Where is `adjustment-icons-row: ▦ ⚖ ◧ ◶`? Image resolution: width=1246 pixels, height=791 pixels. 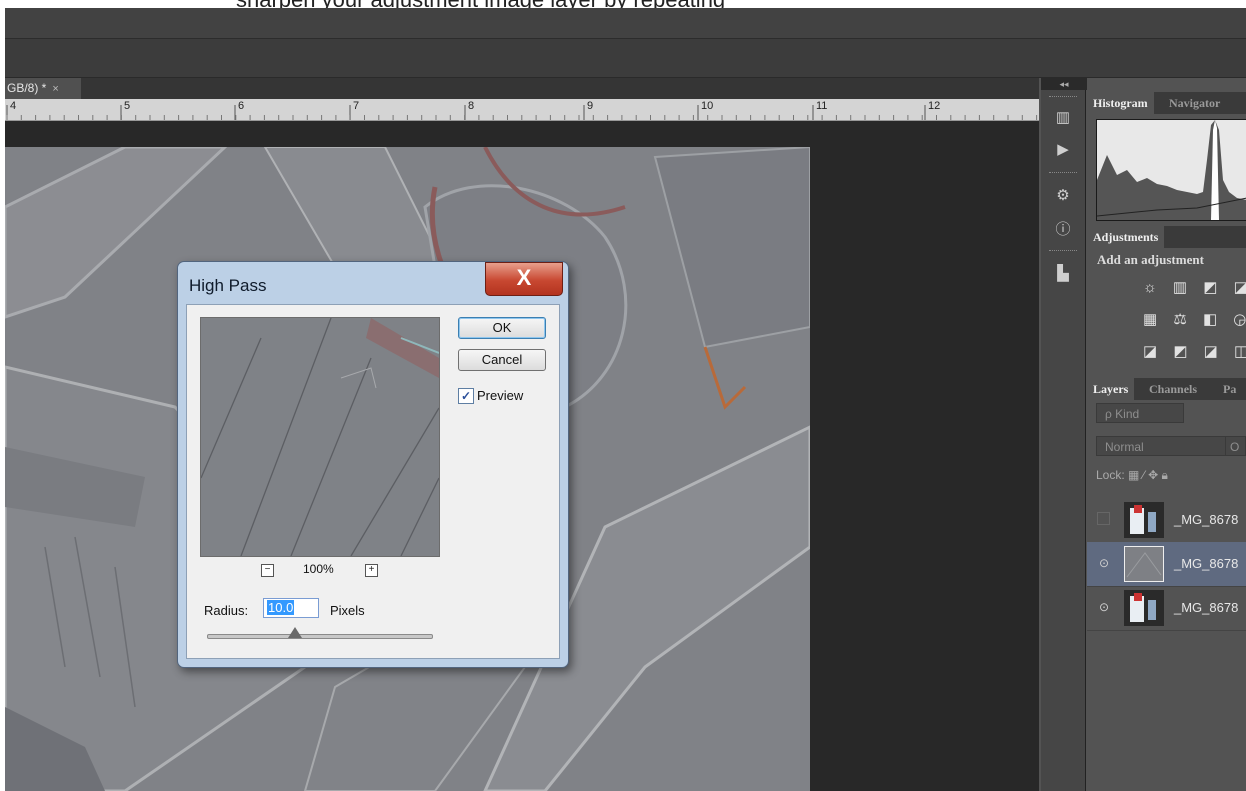
adjustment-icons-row: ▦ ⚖ ◧ ◶ is located at coordinates (1194, 320).